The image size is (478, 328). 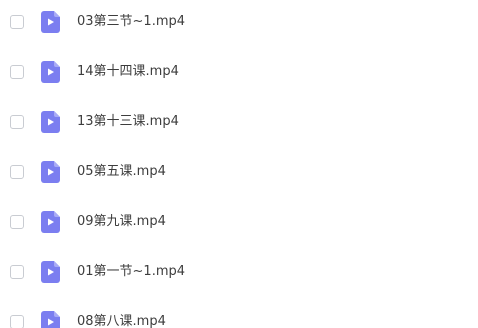 I want to click on file-name: 14第十四课.mp4, so click(x=128, y=72).